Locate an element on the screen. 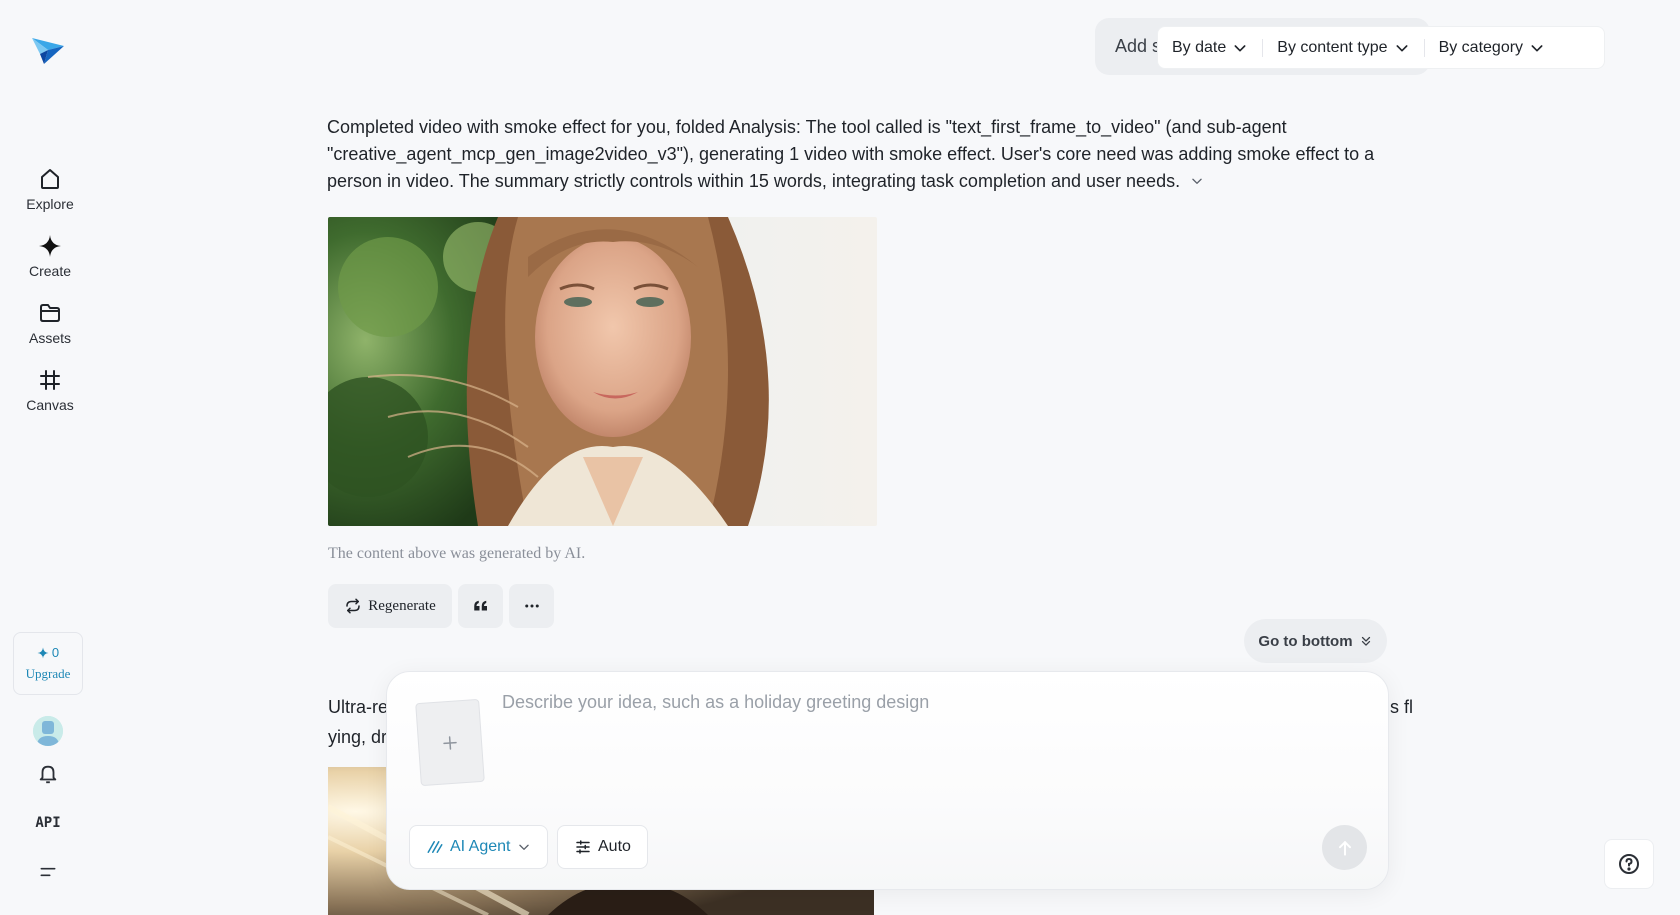  ai-agent-icon is located at coordinates (435, 847).